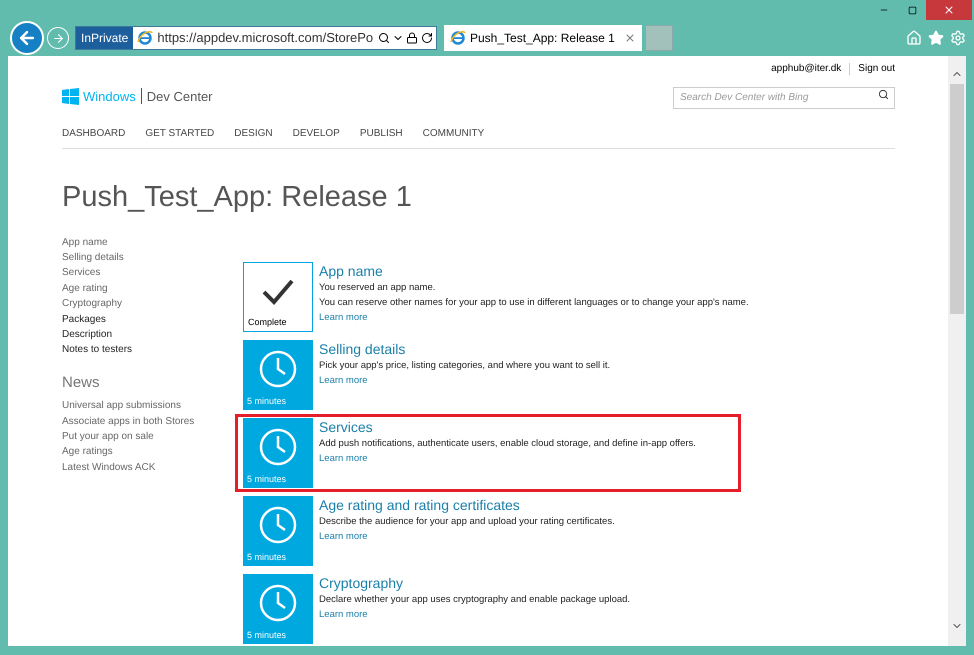 This screenshot has height=655, width=974. I want to click on news-link: Universal app submissions, so click(151, 406).